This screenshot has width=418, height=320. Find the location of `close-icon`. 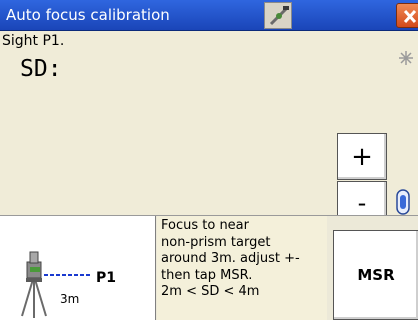

close-icon is located at coordinates (407, 15).